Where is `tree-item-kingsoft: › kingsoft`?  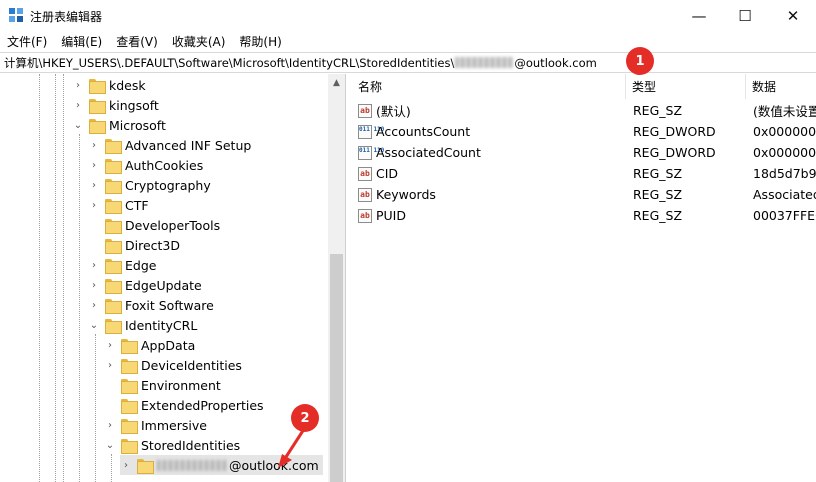
tree-item-kingsoft: › kingsoft is located at coordinates (115, 105).